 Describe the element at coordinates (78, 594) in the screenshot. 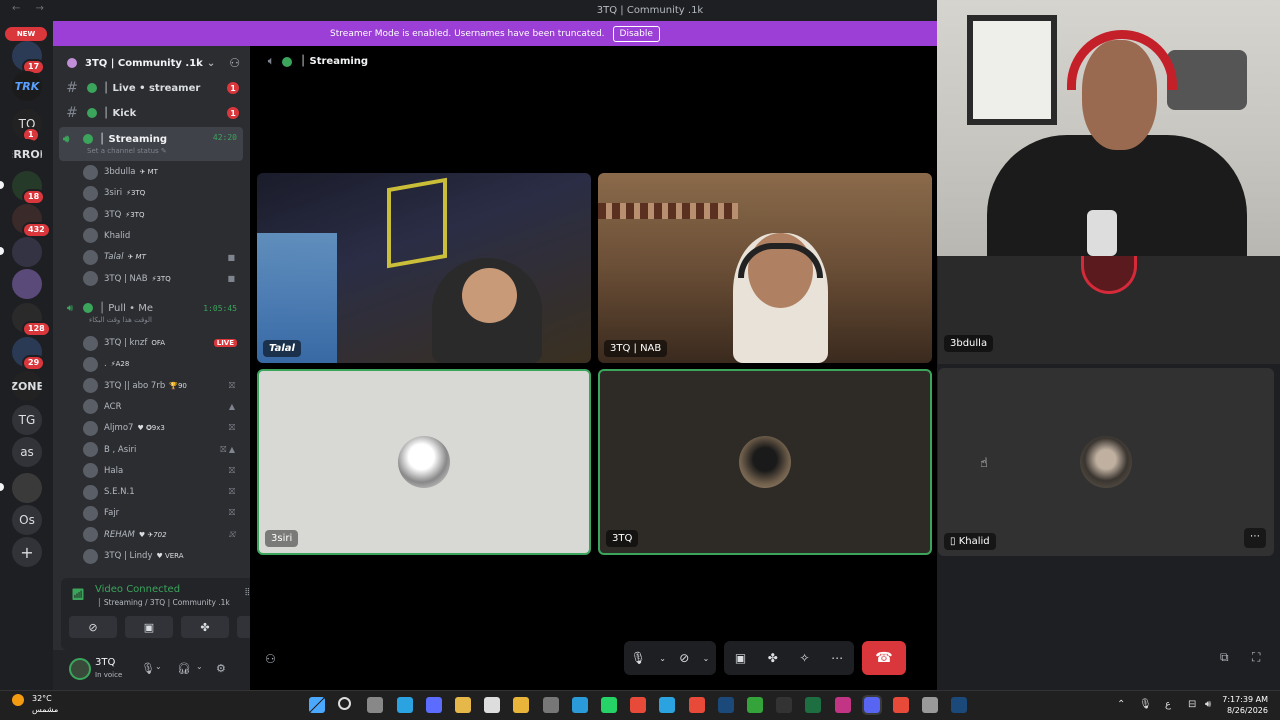

I see `signal-icon: 📶︎` at that location.